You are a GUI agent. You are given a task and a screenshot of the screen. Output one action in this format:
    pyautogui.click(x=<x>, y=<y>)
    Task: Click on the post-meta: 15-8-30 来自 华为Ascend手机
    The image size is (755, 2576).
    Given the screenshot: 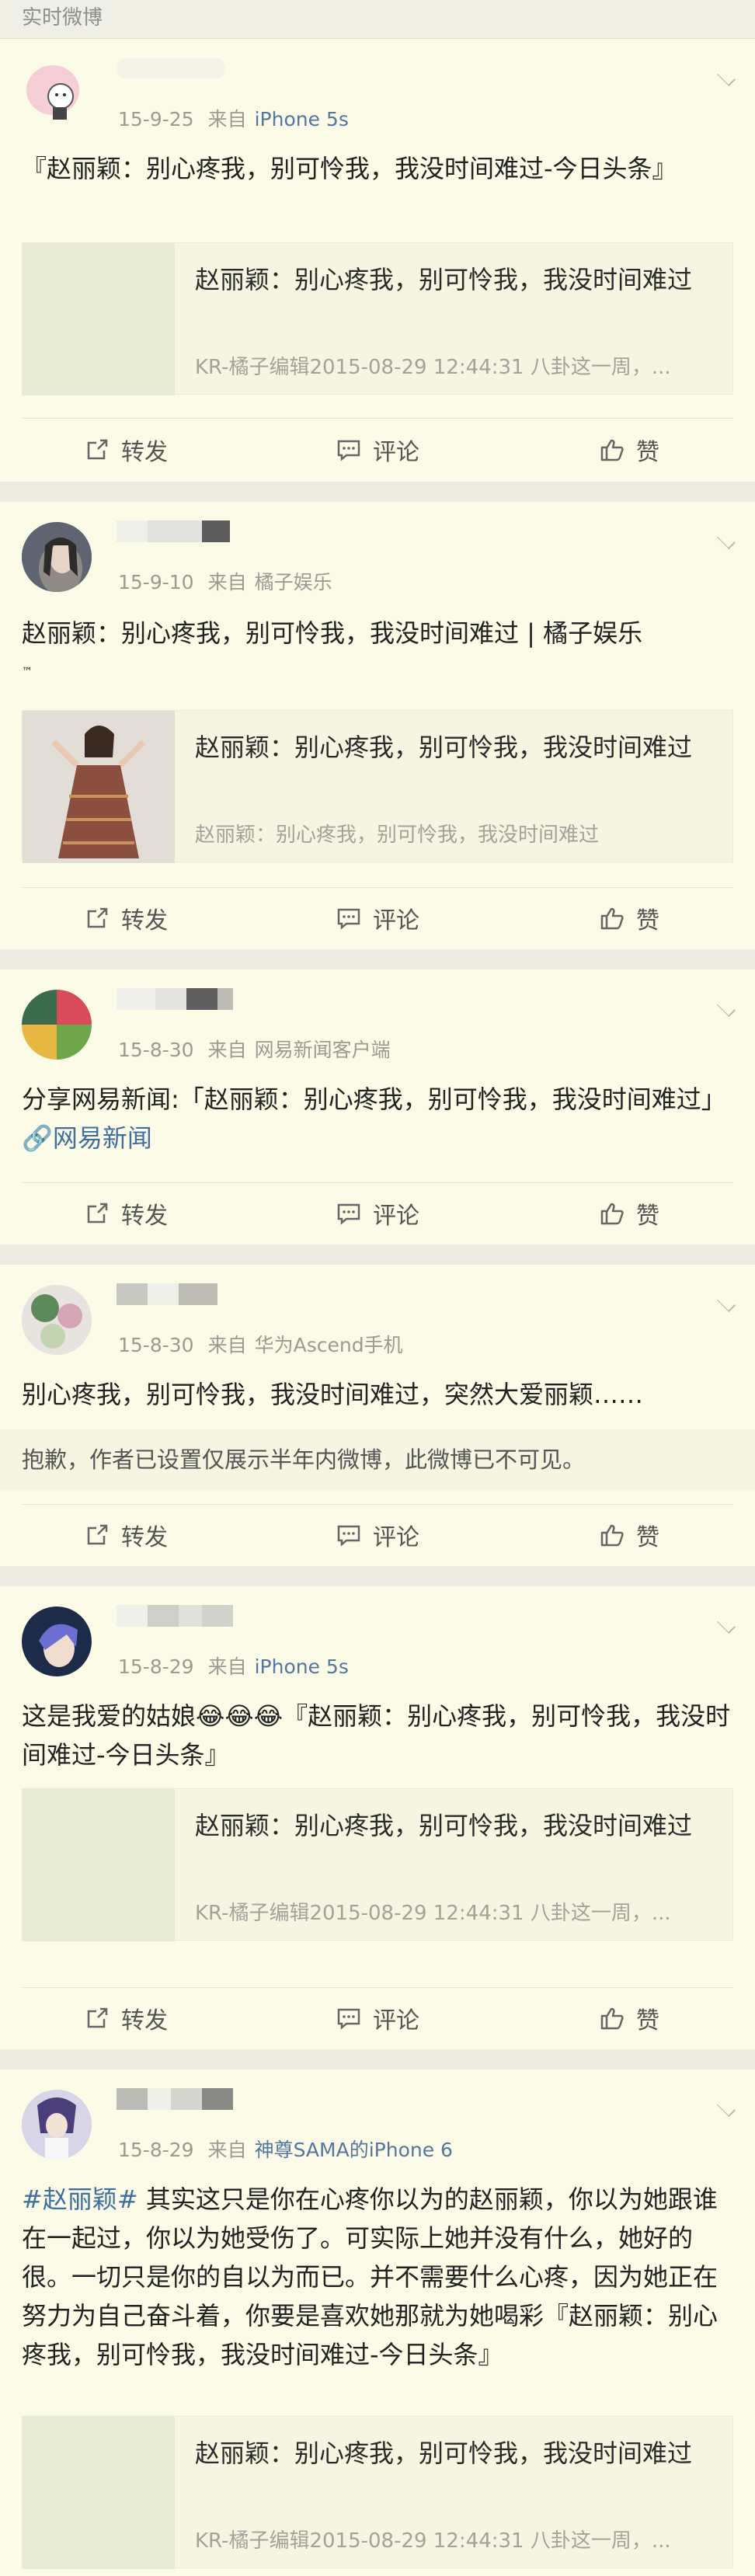 What is the action you would take?
    pyautogui.click(x=260, y=1344)
    